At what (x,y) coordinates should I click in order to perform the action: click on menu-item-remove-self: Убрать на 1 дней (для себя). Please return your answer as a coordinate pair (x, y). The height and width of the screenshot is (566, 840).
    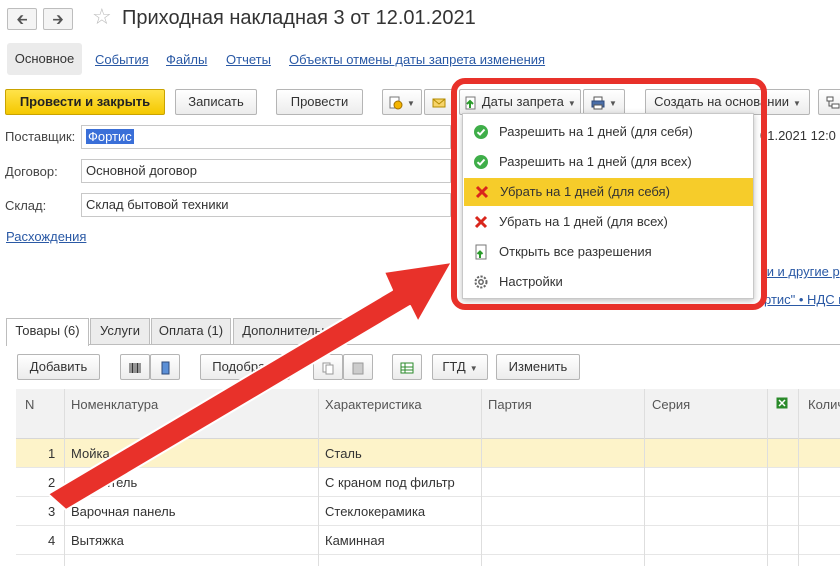
    Looking at the image, I should click on (608, 192).